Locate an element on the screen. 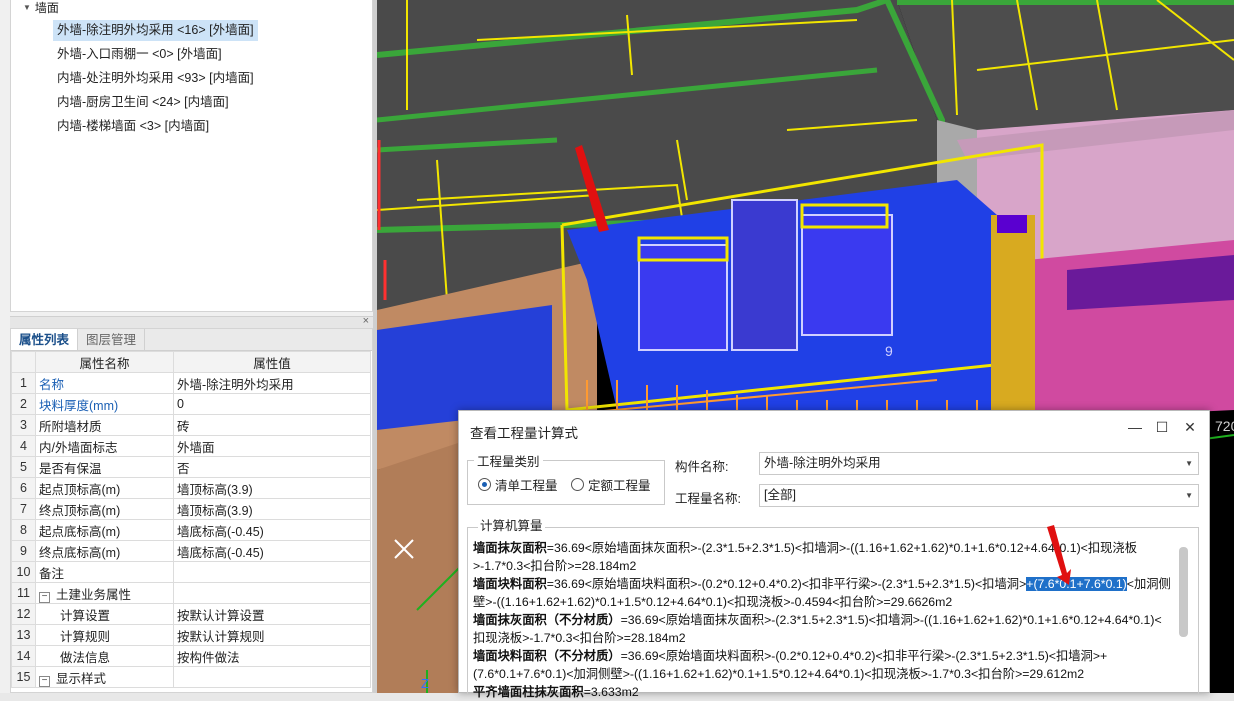 The width and height of the screenshot is (1234, 701). row-num: 13 is located at coordinates (23, 635).